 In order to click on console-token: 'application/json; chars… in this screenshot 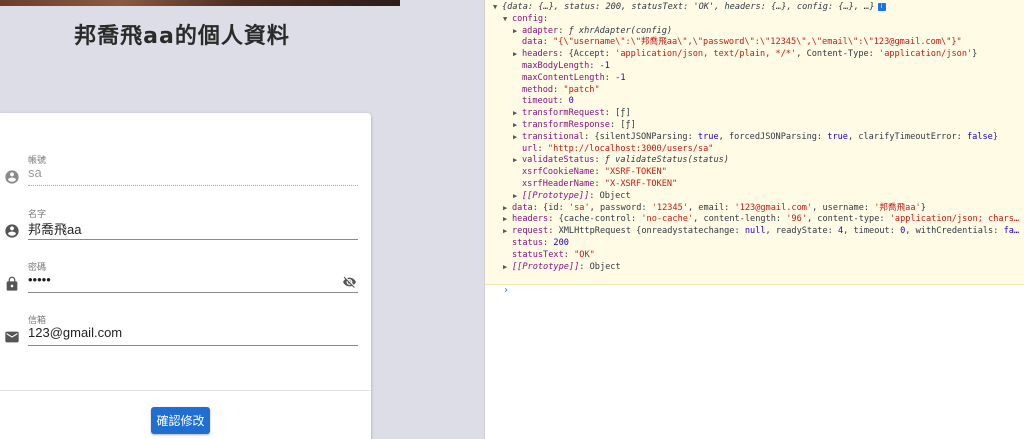, I will do `click(954, 219)`.